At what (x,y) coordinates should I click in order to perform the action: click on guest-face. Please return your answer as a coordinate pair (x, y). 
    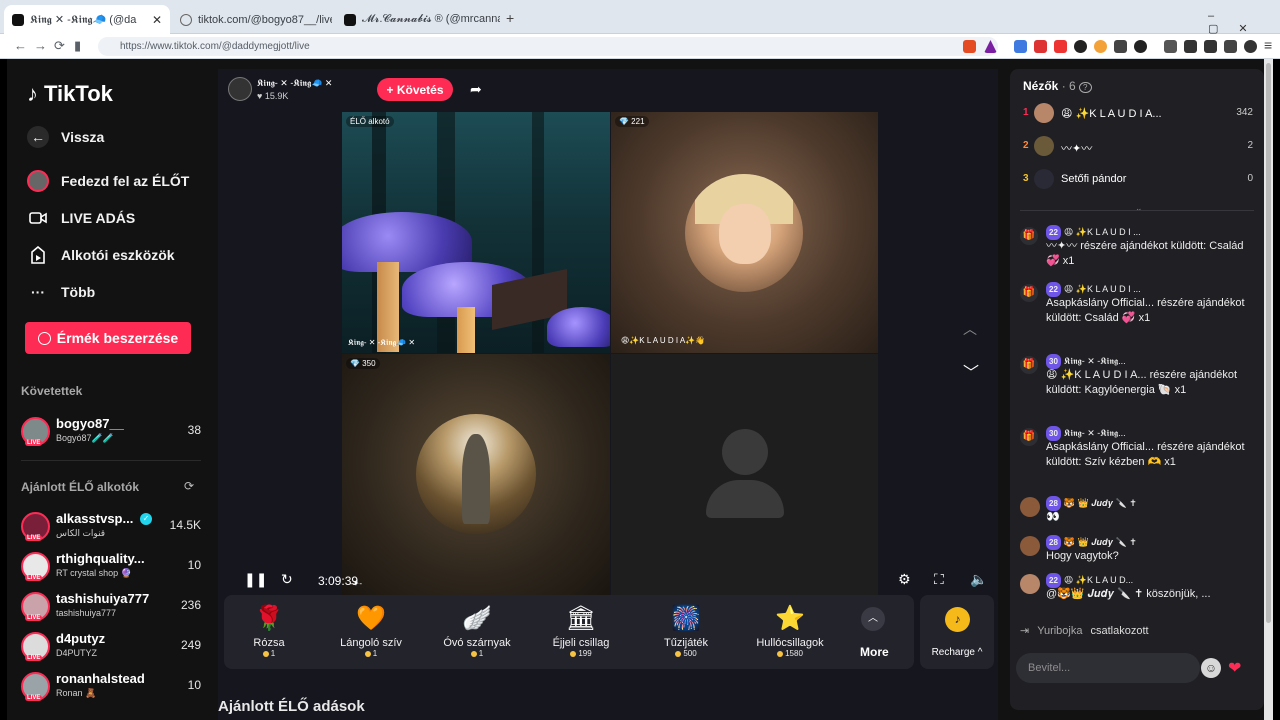
    Looking at the image, I should click on (745, 234).